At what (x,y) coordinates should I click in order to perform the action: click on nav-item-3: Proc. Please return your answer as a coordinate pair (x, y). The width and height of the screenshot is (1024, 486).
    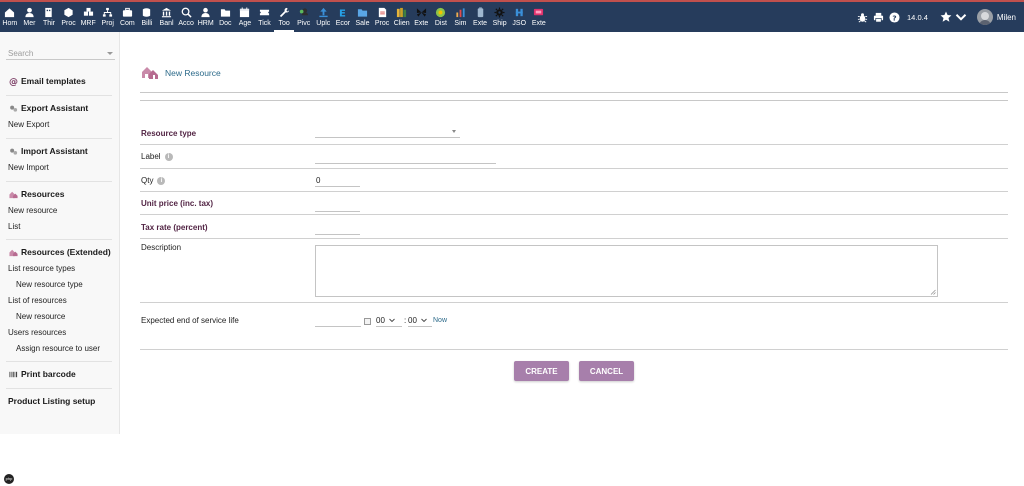
    Looking at the image, I should click on (69, 17).